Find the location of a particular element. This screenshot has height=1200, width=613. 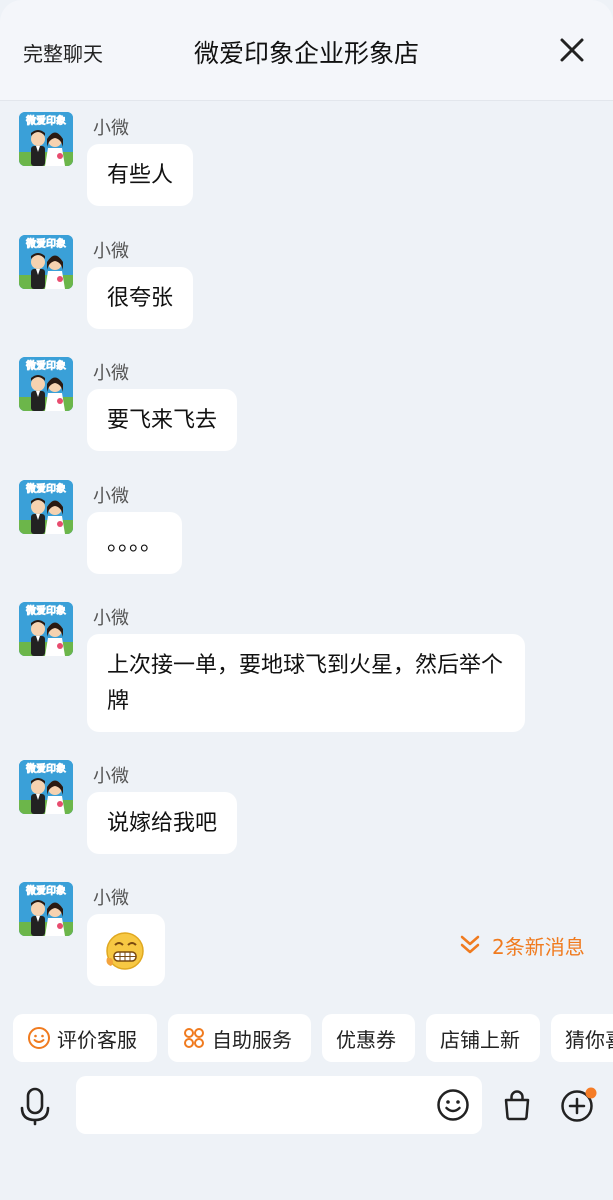

grid-icon is located at coordinates (194, 1038).